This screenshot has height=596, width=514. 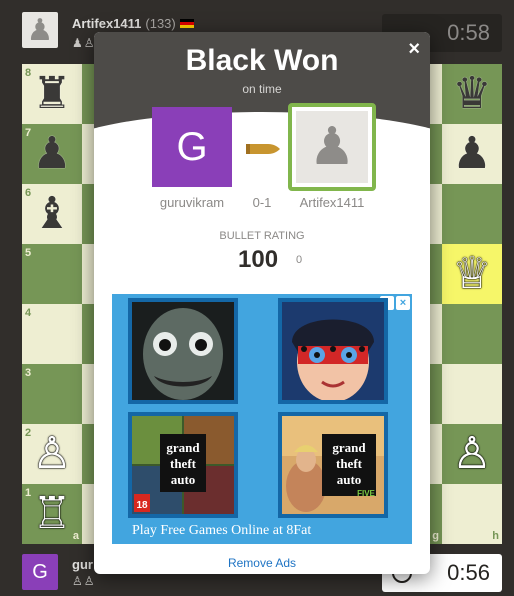 What do you see at coordinates (186, 23) in the screenshot?
I see `germany-flag-icon` at bounding box center [186, 23].